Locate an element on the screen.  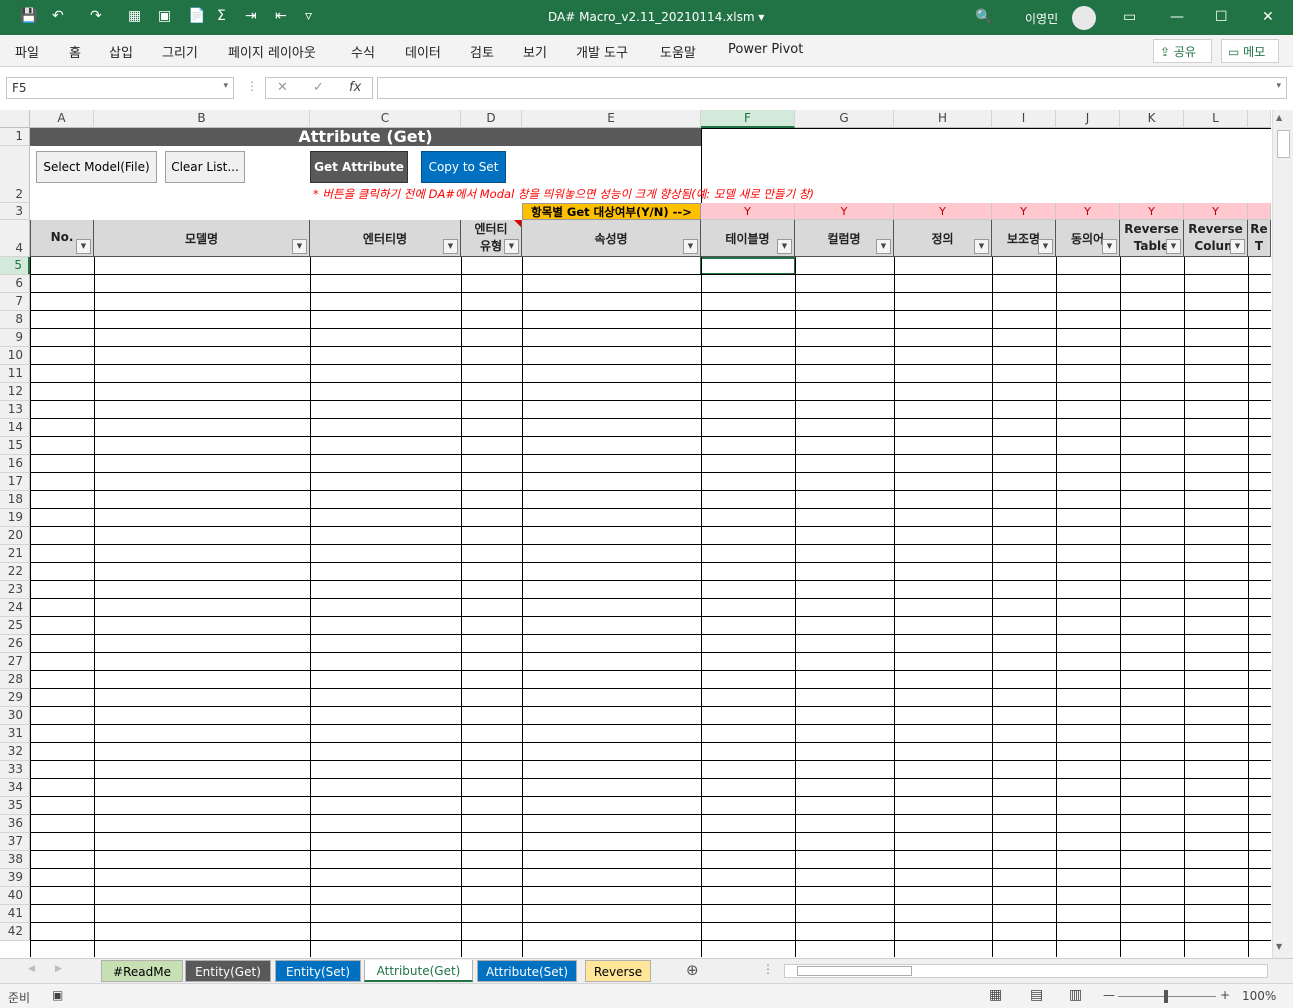
row-header-6: 6 is located at coordinates (15, 284).